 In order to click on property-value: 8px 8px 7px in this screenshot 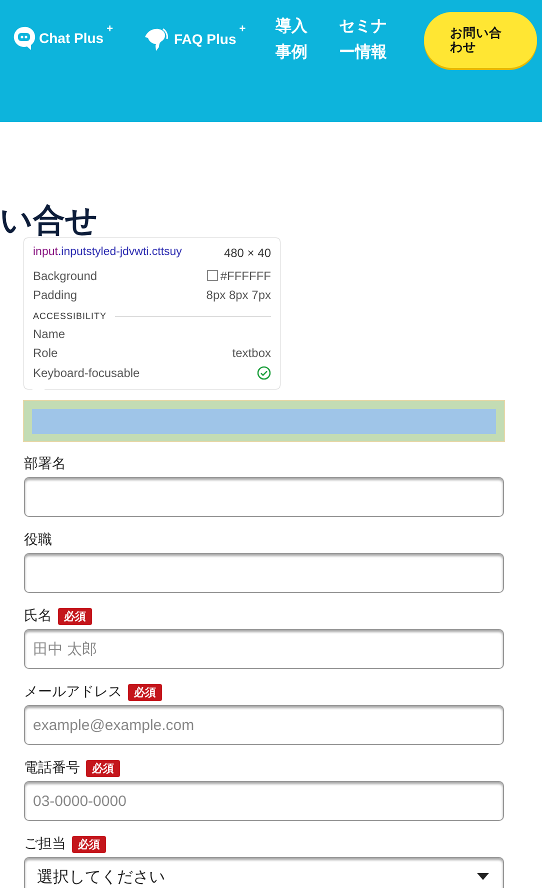, I will do `click(238, 295)`.